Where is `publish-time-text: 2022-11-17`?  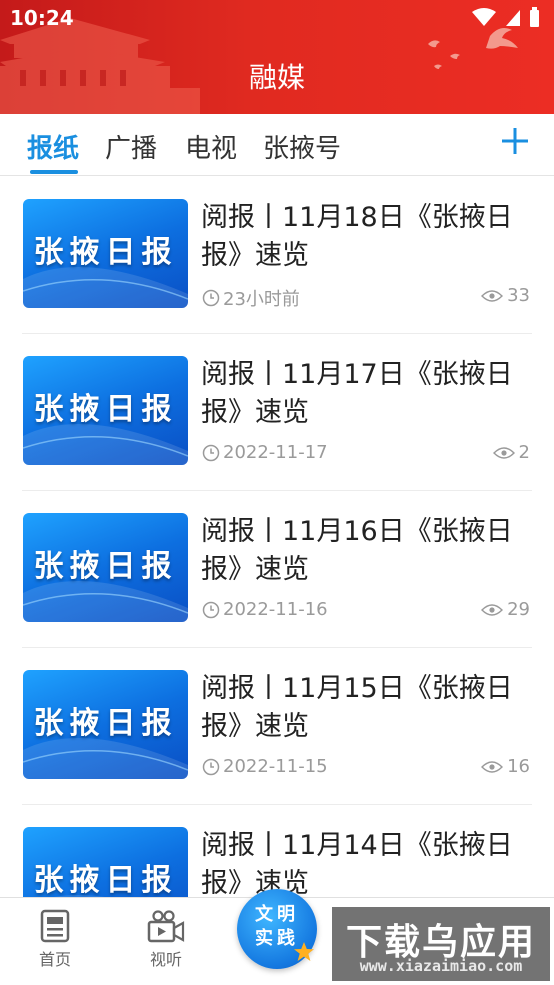 publish-time-text: 2022-11-17 is located at coordinates (275, 452).